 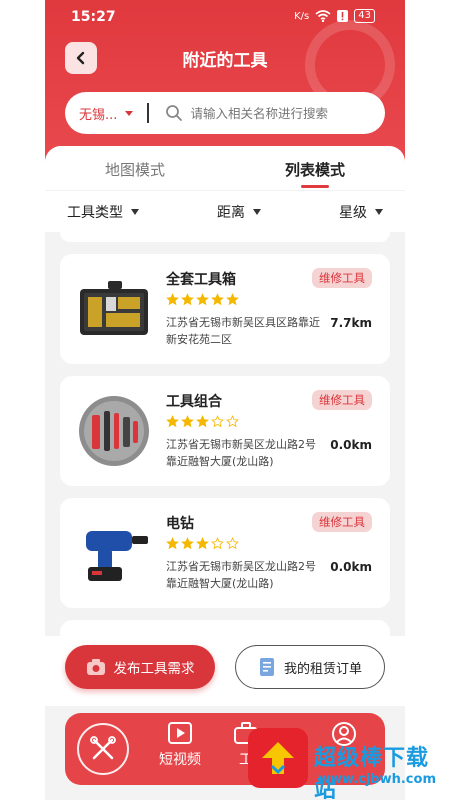 What do you see at coordinates (334, 16) in the screenshot?
I see `status-icons: K/s 43` at bounding box center [334, 16].